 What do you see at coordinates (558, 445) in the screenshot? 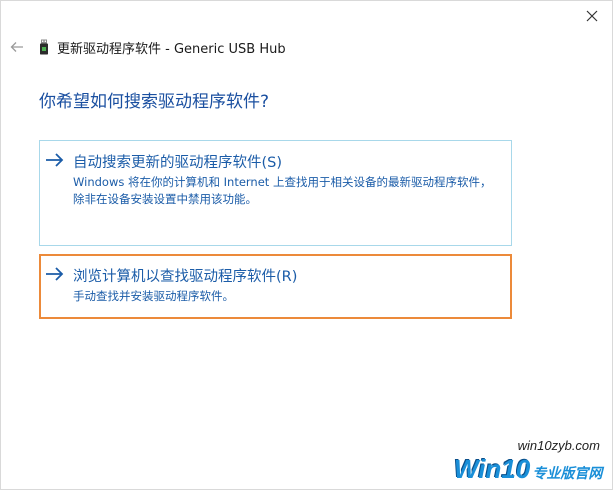
I see `watermark-url: win10zyb.com` at bounding box center [558, 445].